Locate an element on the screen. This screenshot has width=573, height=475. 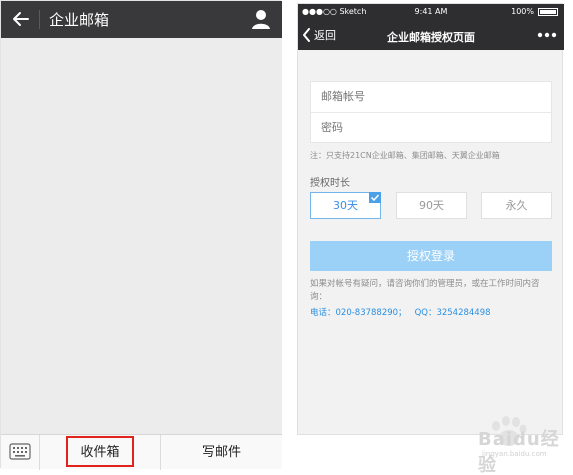
nav-bar: 返回 企业邮箱授权页面 is located at coordinates (431, 35).